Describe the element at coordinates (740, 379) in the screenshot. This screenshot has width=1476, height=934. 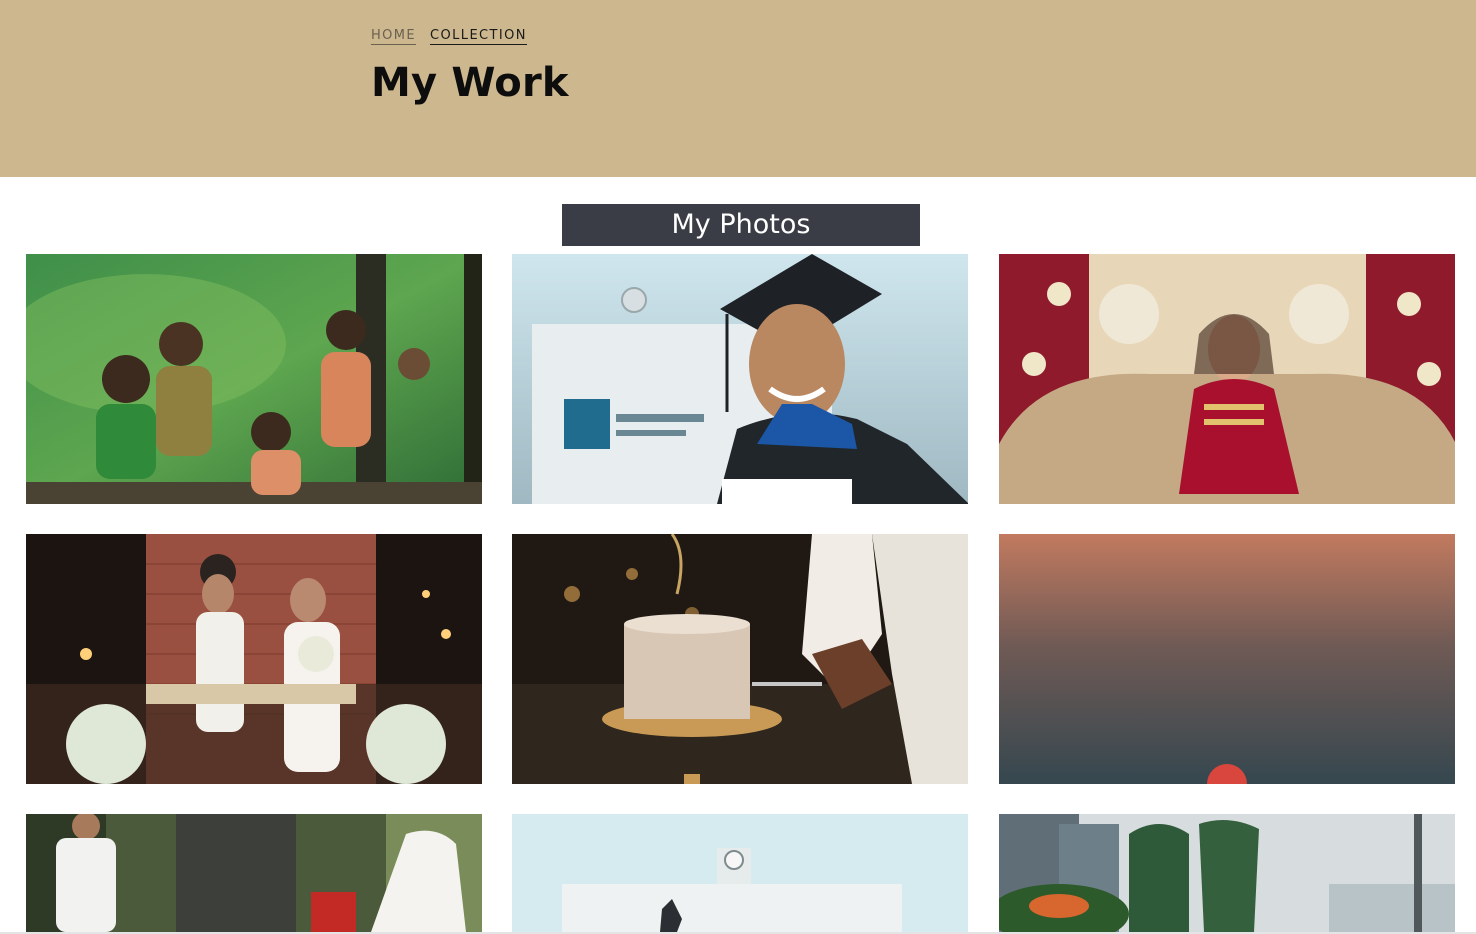
I see `photo-graduate-portrait` at that location.